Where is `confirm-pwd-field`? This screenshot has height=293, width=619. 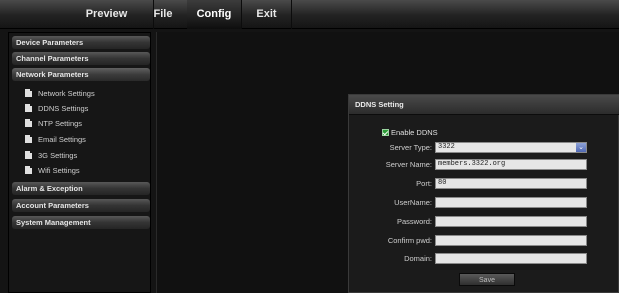 confirm-pwd-field is located at coordinates (511, 240).